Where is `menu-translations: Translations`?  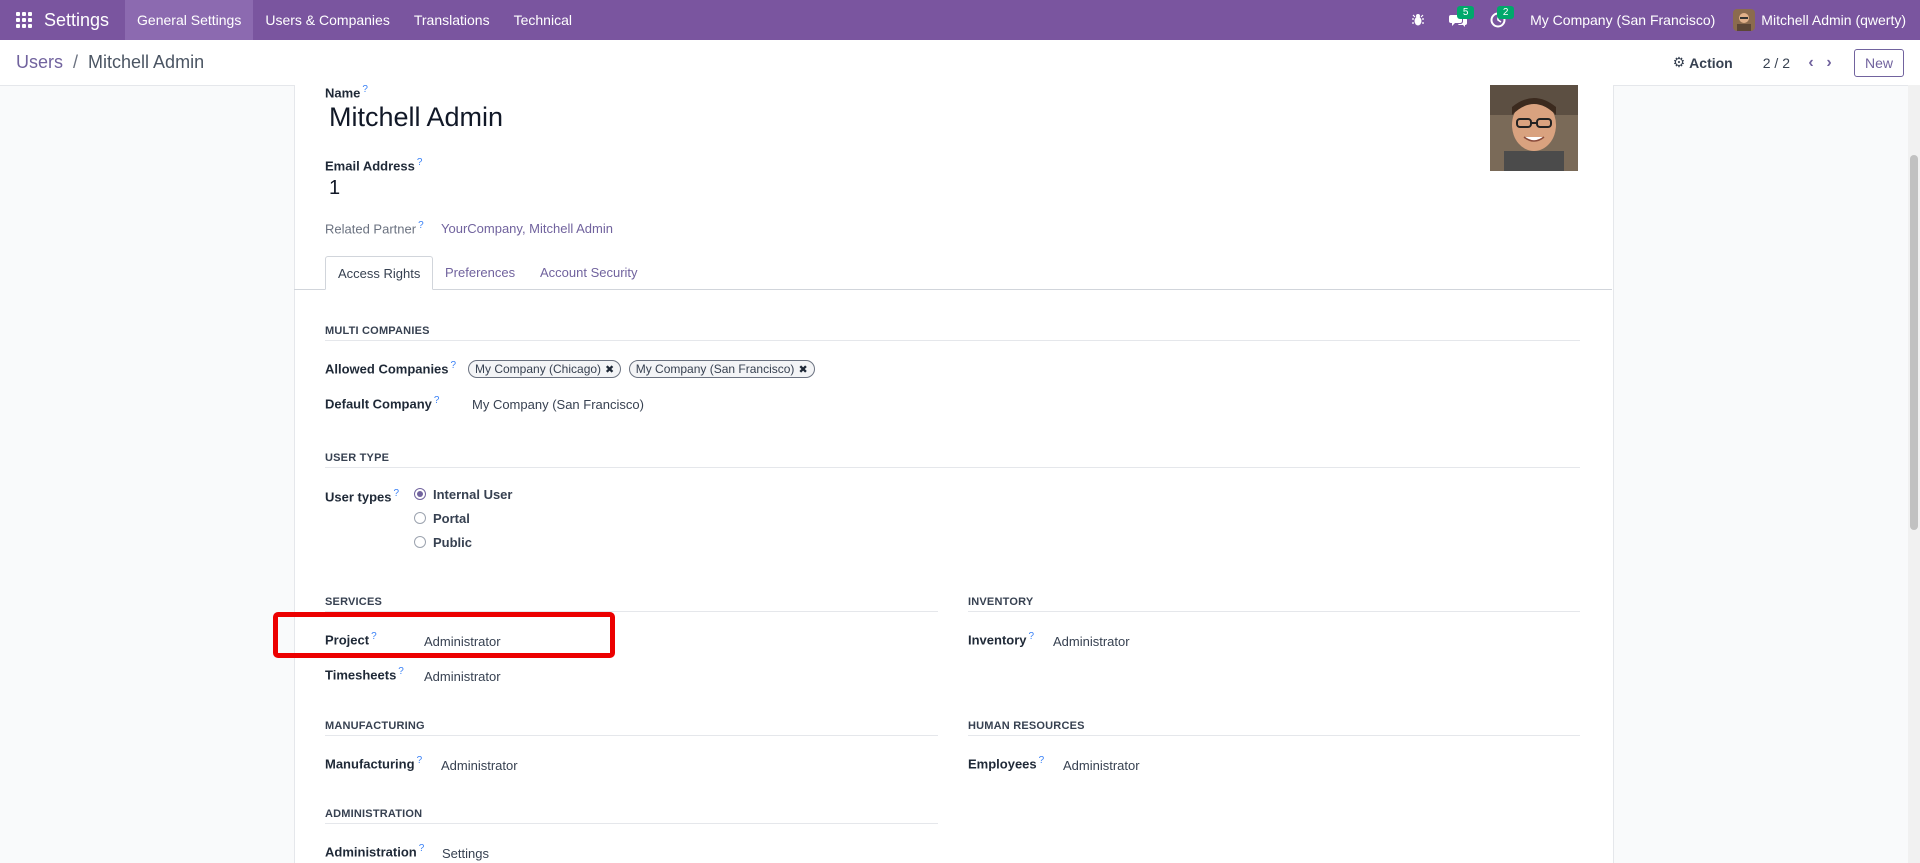
menu-translations: Translations is located at coordinates (452, 20).